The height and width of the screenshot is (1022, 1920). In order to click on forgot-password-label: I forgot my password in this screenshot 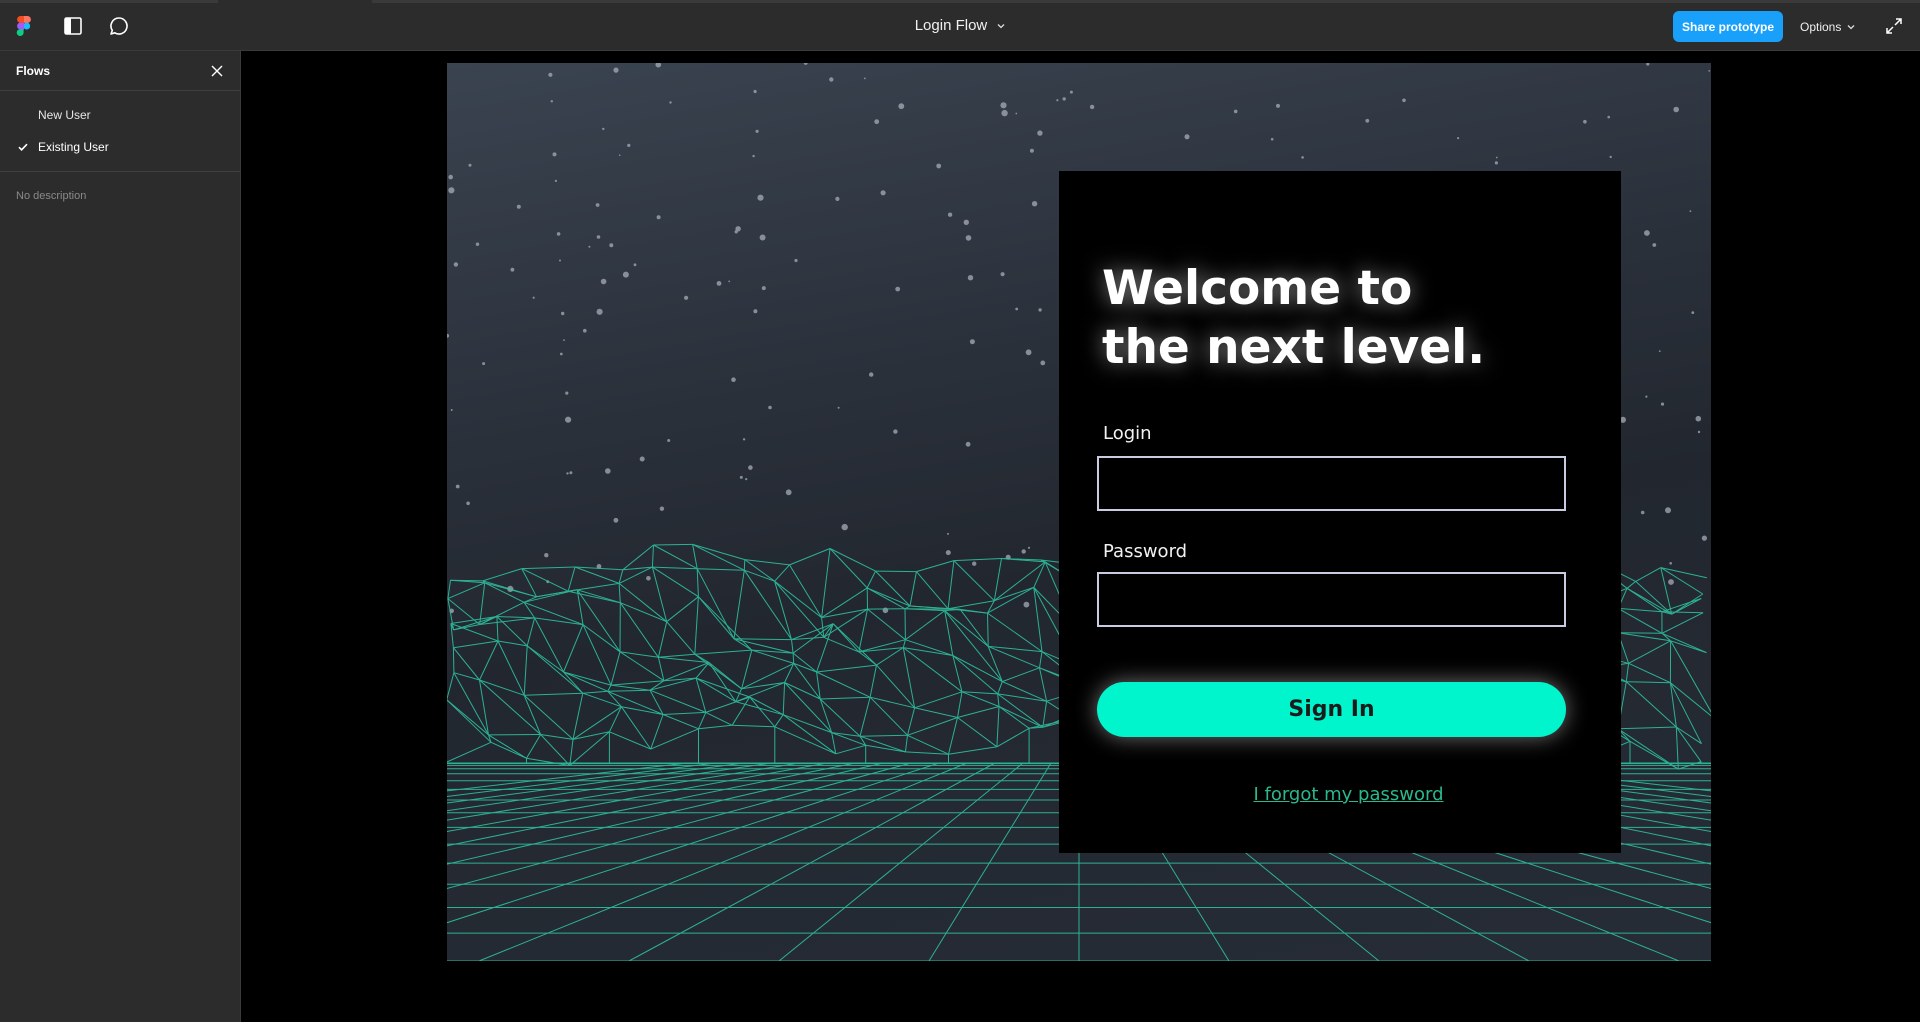, I will do `click(1348, 794)`.